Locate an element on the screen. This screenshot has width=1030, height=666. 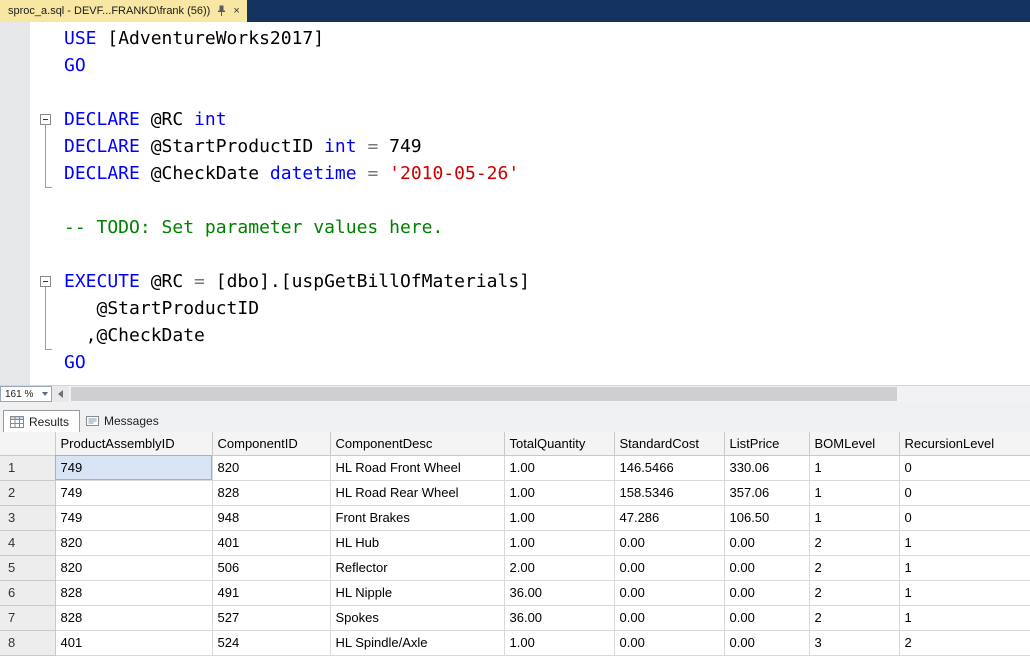
scroll-left-button is located at coordinates (60, 394).